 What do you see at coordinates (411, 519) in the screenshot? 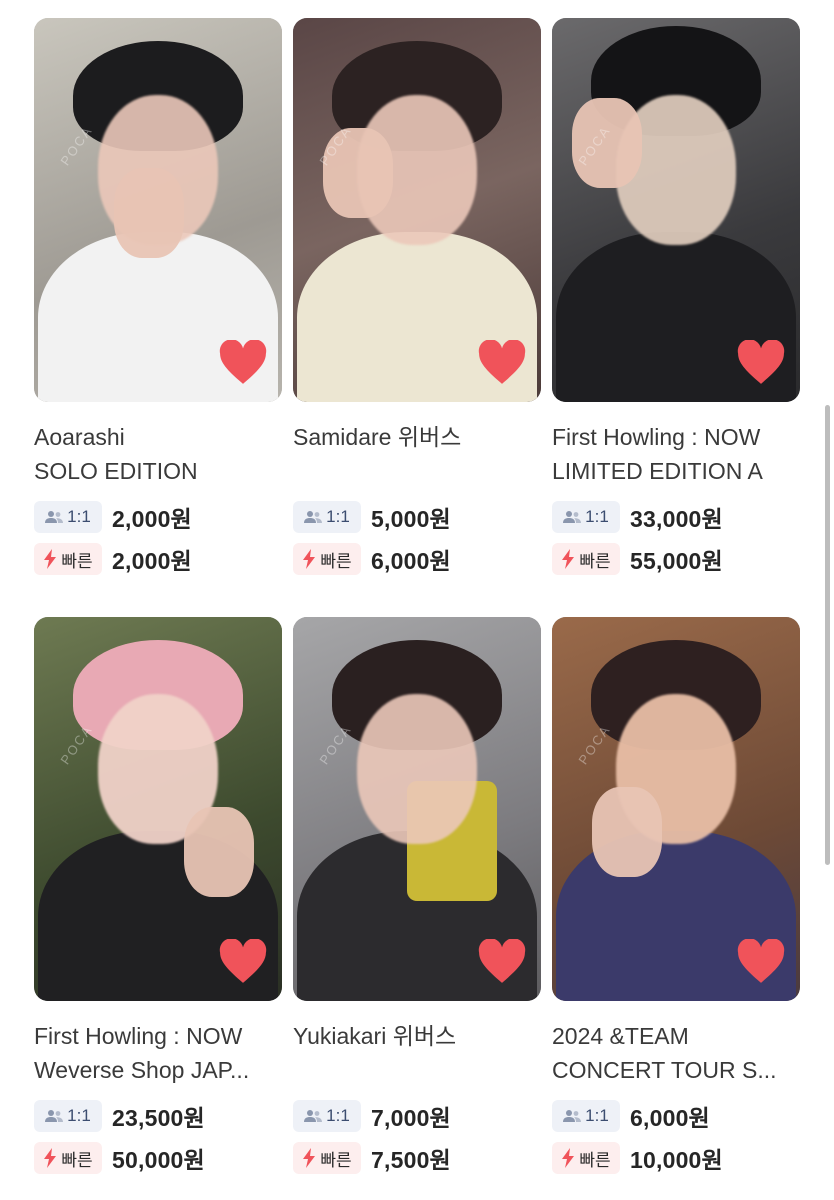
I see `meet-price: 5,000원` at bounding box center [411, 519].